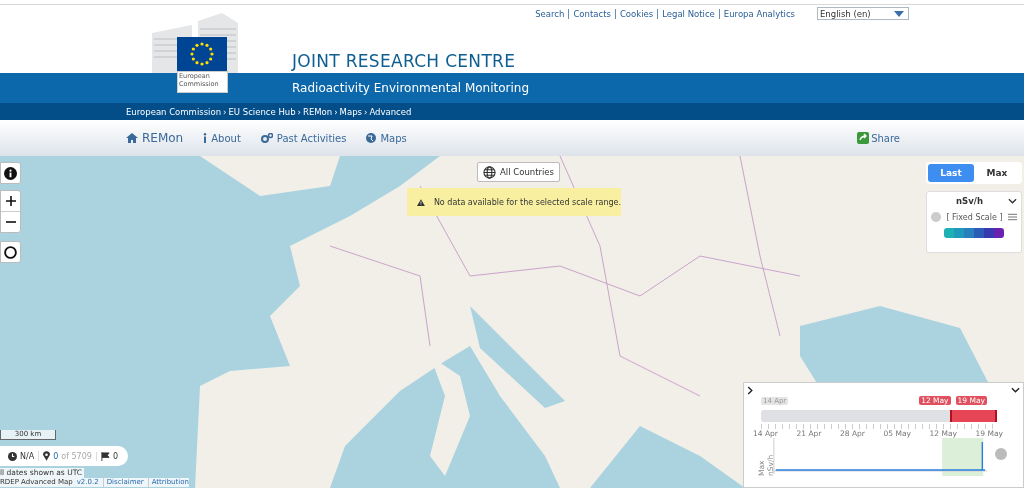  Describe the element at coordinates (390, 111) in the screenshot. I see `breadcrumb-link: Advanced` at that location.